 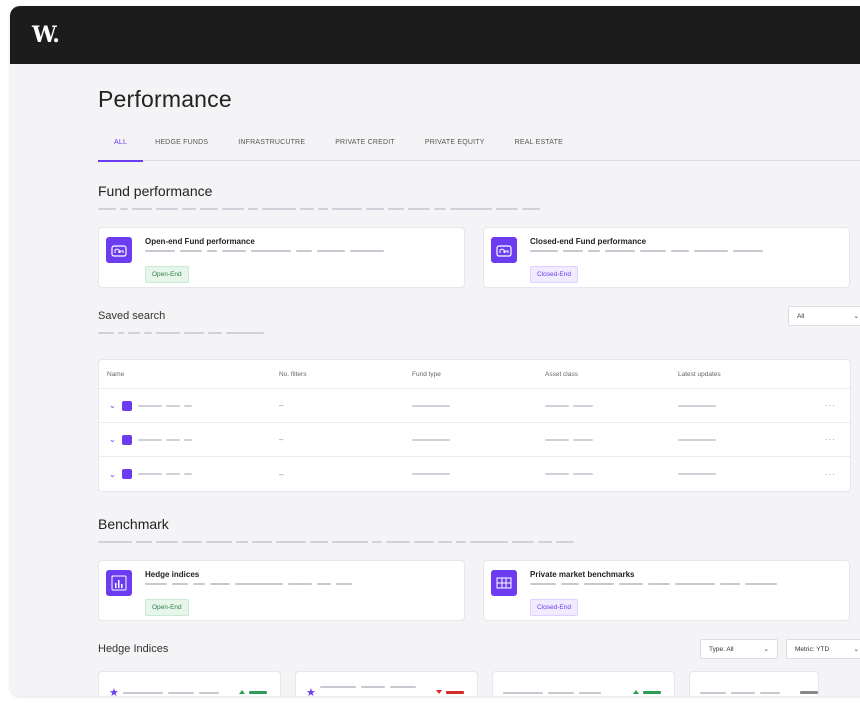 What do you see at coordinates (478, 374) in the screenshot?
I see `column-header: Fund type` at bounding box center [478, 374].